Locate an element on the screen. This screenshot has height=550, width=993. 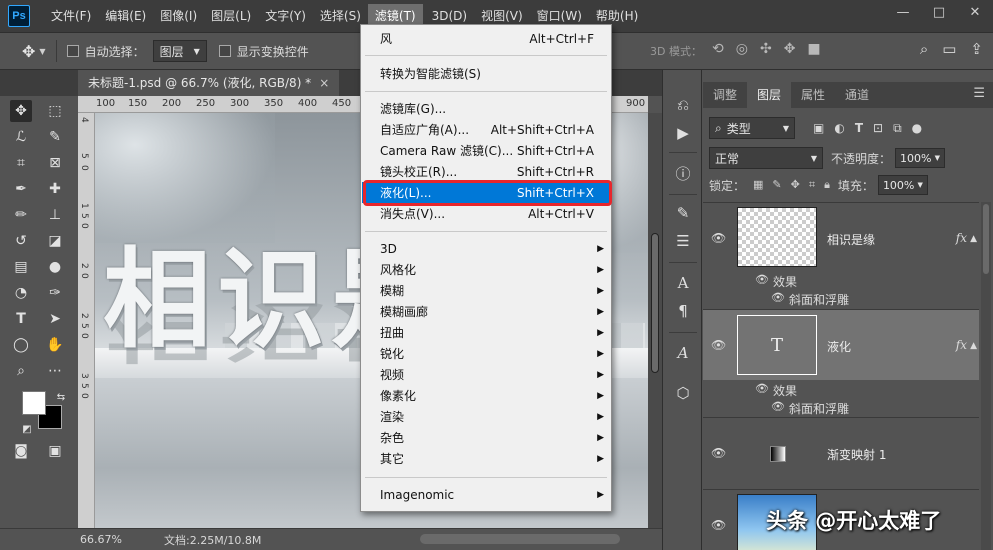
filter-menu-item: 消失点(V)... Alt+Ctrl+V is located at coordinates (486, 213).